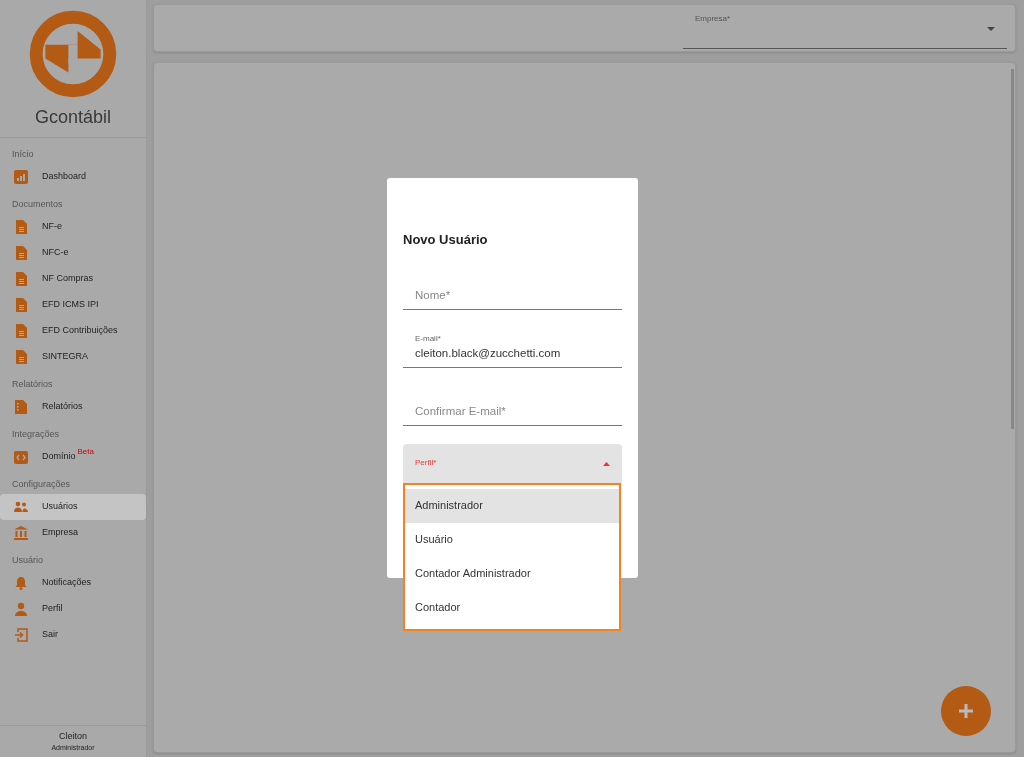 The width and height of the screenshot is (1024, 757). What do you see at coordinates (426, 462) in the screenshot?
I see `field-label: Perfil*` at bounding box center [426, 462].